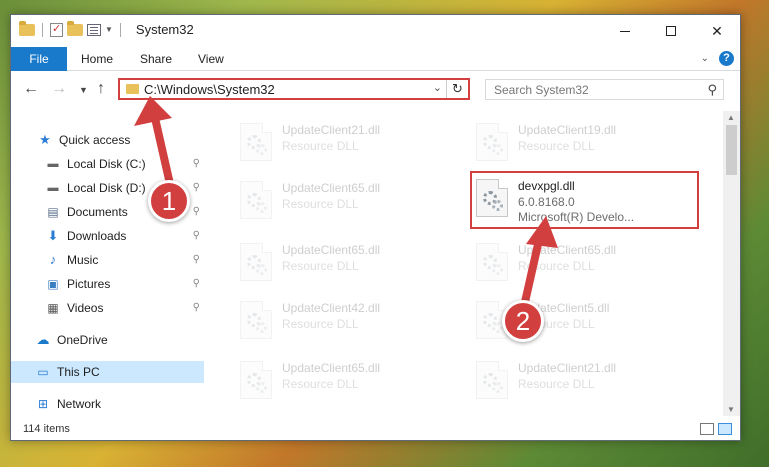  What do you see at coordinates (109, 29) in the screenshot?
I see `qat-dropdown-icon: ▼` at bounding box center [109, 29].